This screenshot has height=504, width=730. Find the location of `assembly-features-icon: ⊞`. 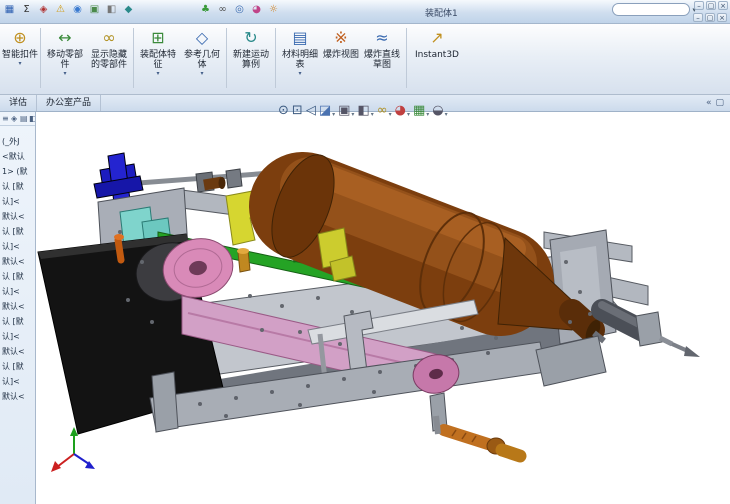

assembly-features-icon: ⊞ is located at coordinates (158, 37).